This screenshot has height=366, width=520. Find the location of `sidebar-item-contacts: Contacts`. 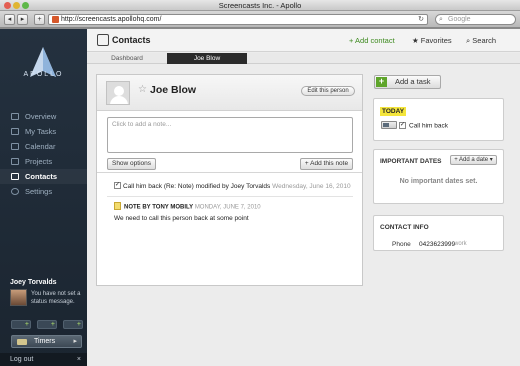

sidebar-item-contacts: Contacts is located at coordinates (43, 176).